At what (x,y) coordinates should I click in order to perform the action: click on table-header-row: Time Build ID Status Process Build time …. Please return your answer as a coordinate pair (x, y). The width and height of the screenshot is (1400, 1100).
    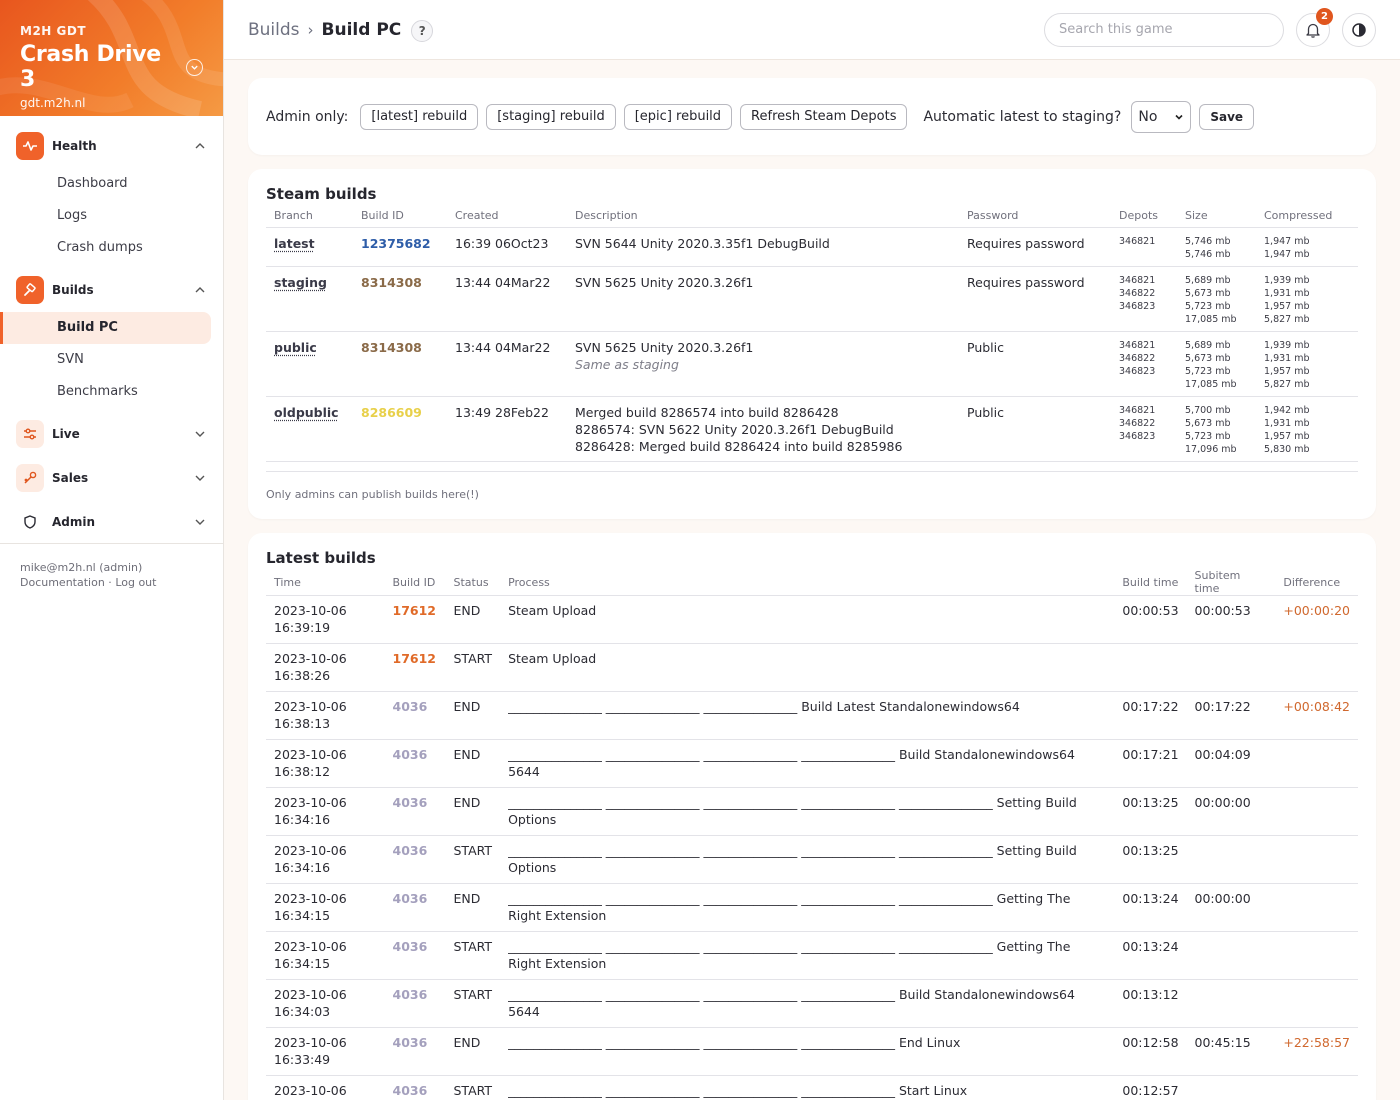
    Looking at the image, I should click on (812, 582).